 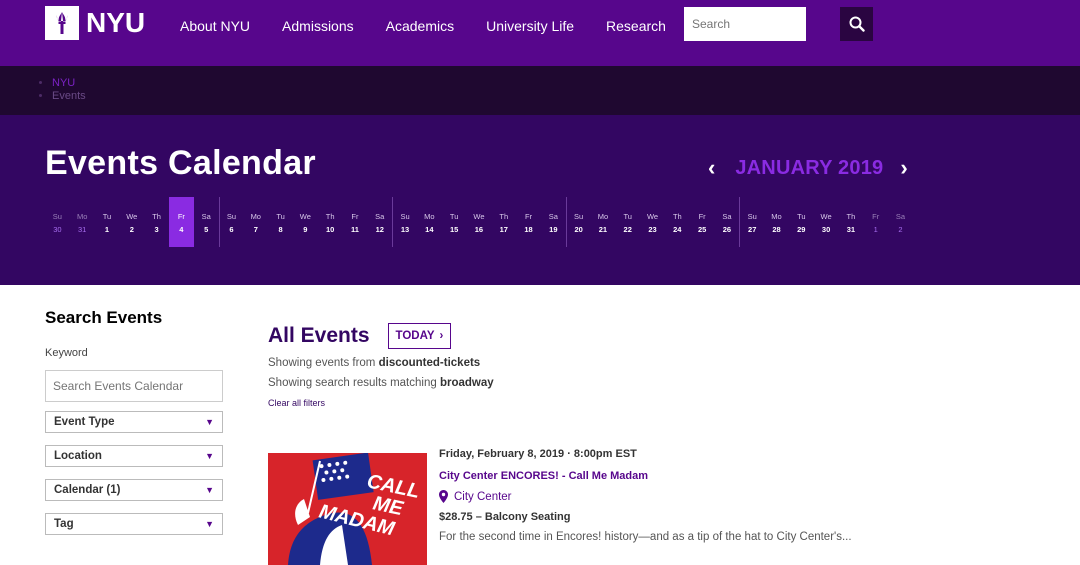 I want to click on site-search-button, so click(x=856, y=24).